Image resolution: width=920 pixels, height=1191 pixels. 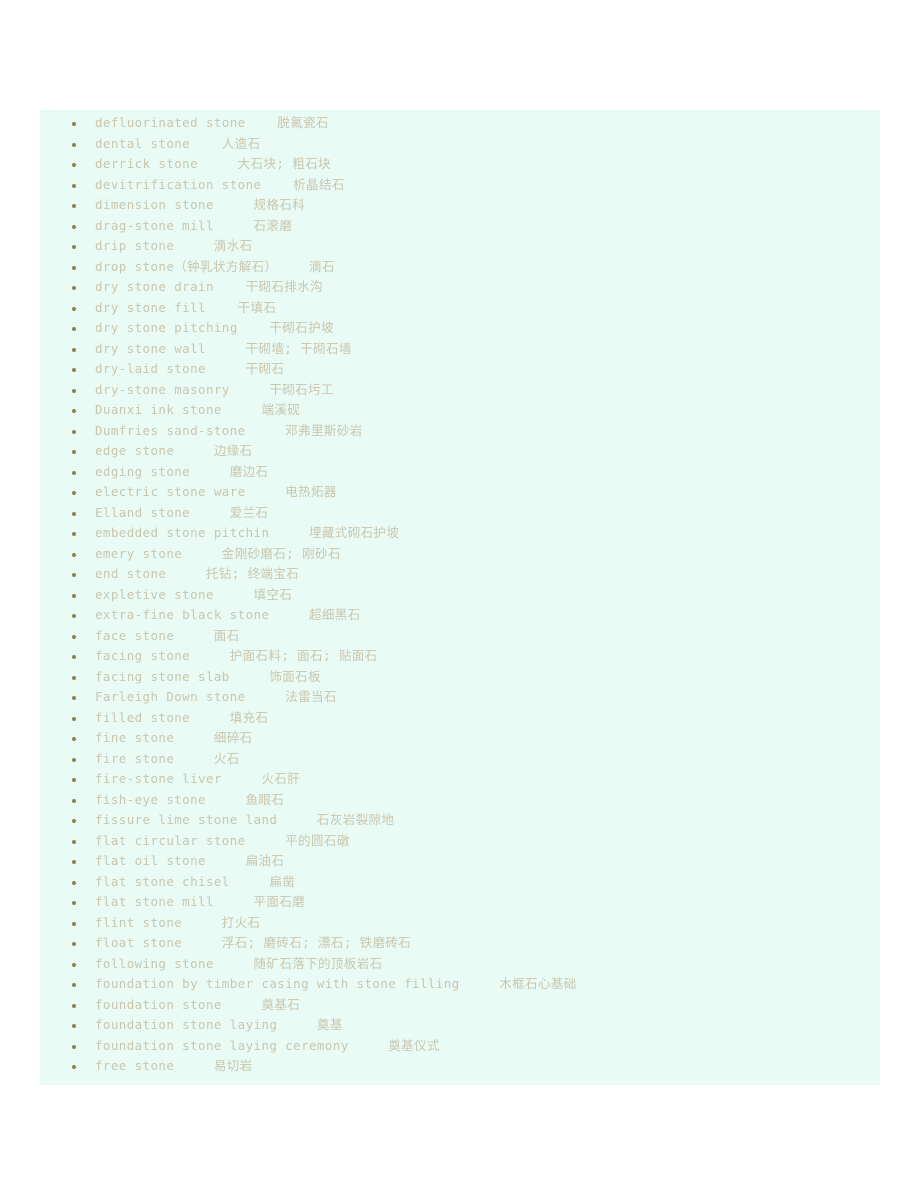 I want to click on glossary-entry-text: face stone 面石, so click(x=167, y=635).